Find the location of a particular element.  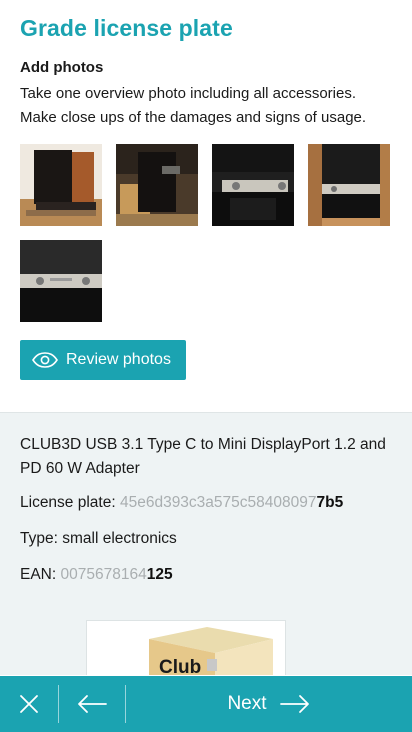

close-button is located at coordinates (29, 704).